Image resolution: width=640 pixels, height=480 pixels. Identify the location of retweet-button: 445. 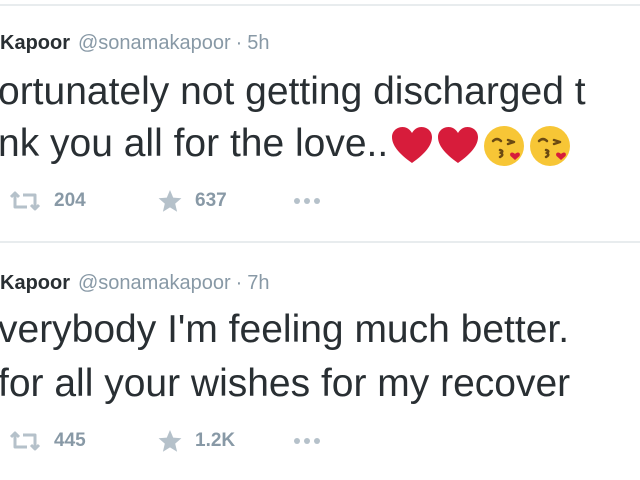
(47, 441).